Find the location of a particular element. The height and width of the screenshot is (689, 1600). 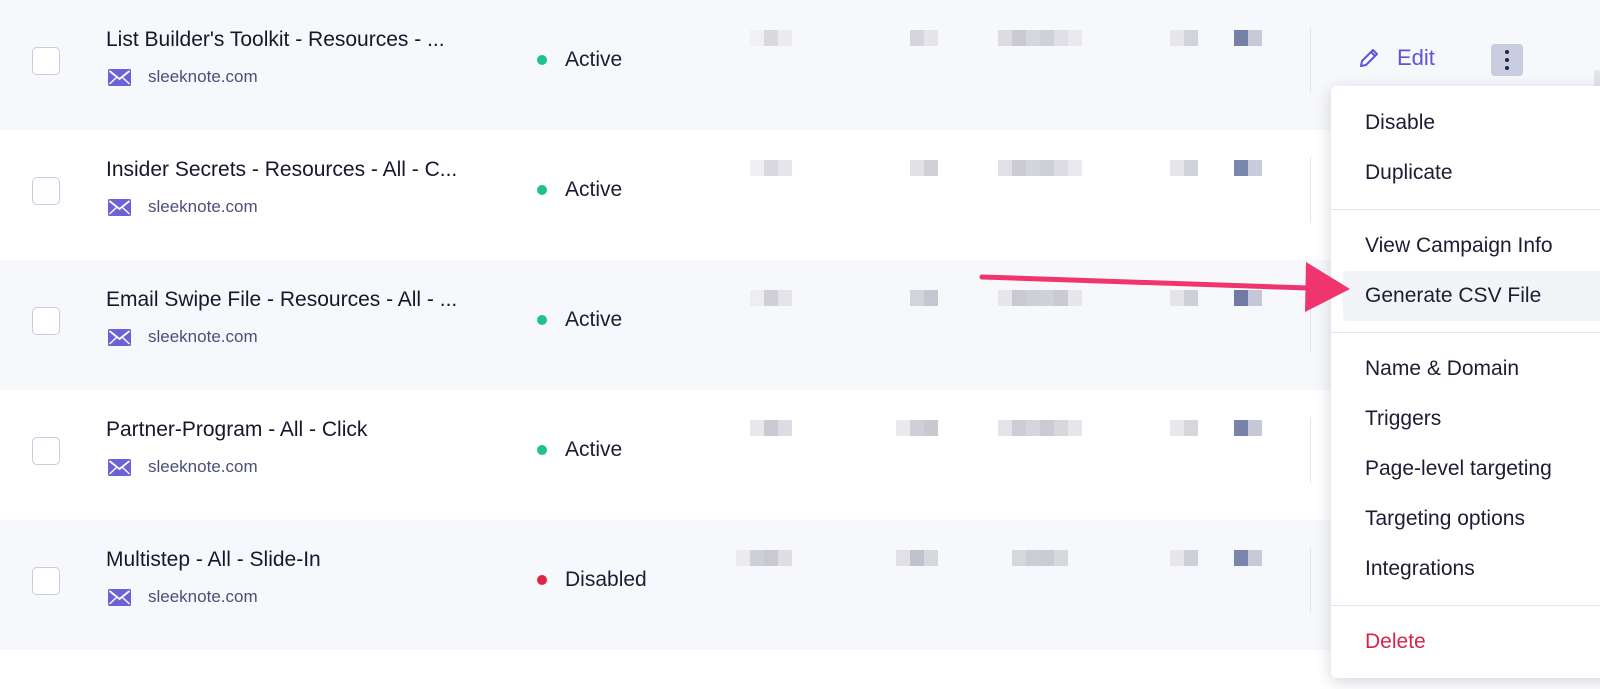

edit-button: Edit is located at coordinates (1396, 58).